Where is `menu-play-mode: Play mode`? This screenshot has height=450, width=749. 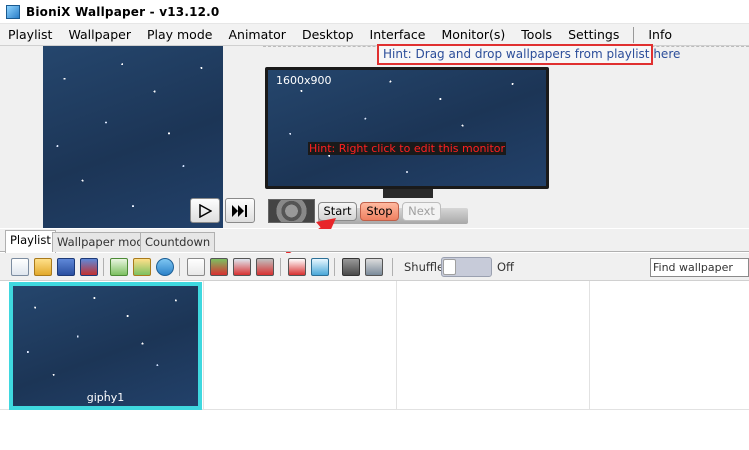
menu-play-mode: Play mode is located at coordinates (180, 35).